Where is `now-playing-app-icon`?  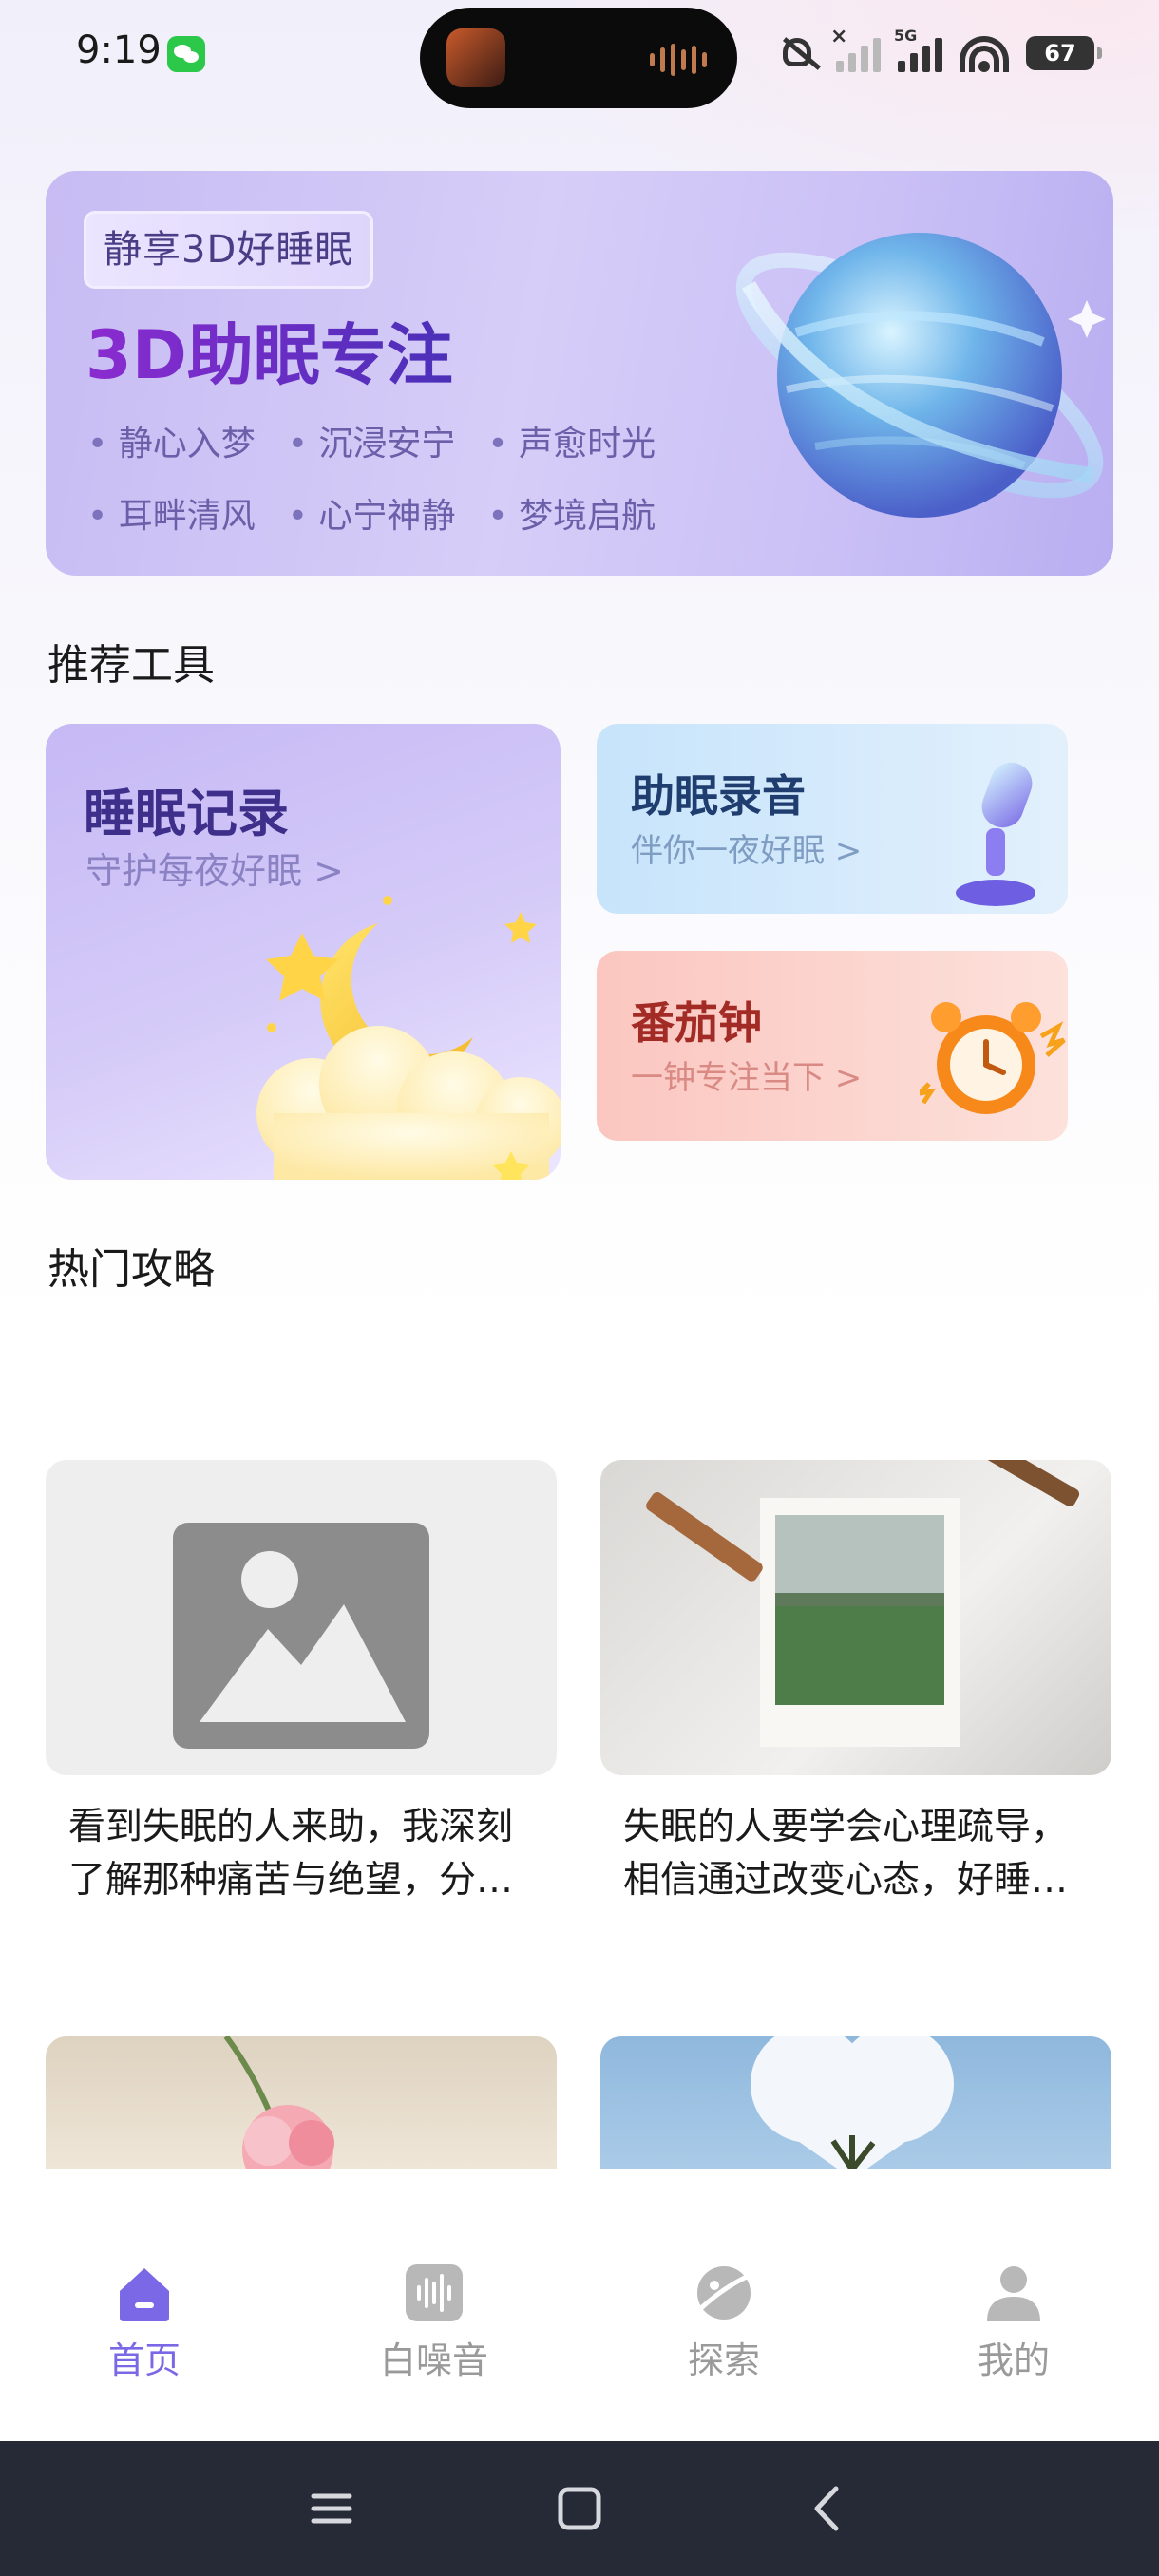 now-playing-app-icon is located at coordinates (475, 57).